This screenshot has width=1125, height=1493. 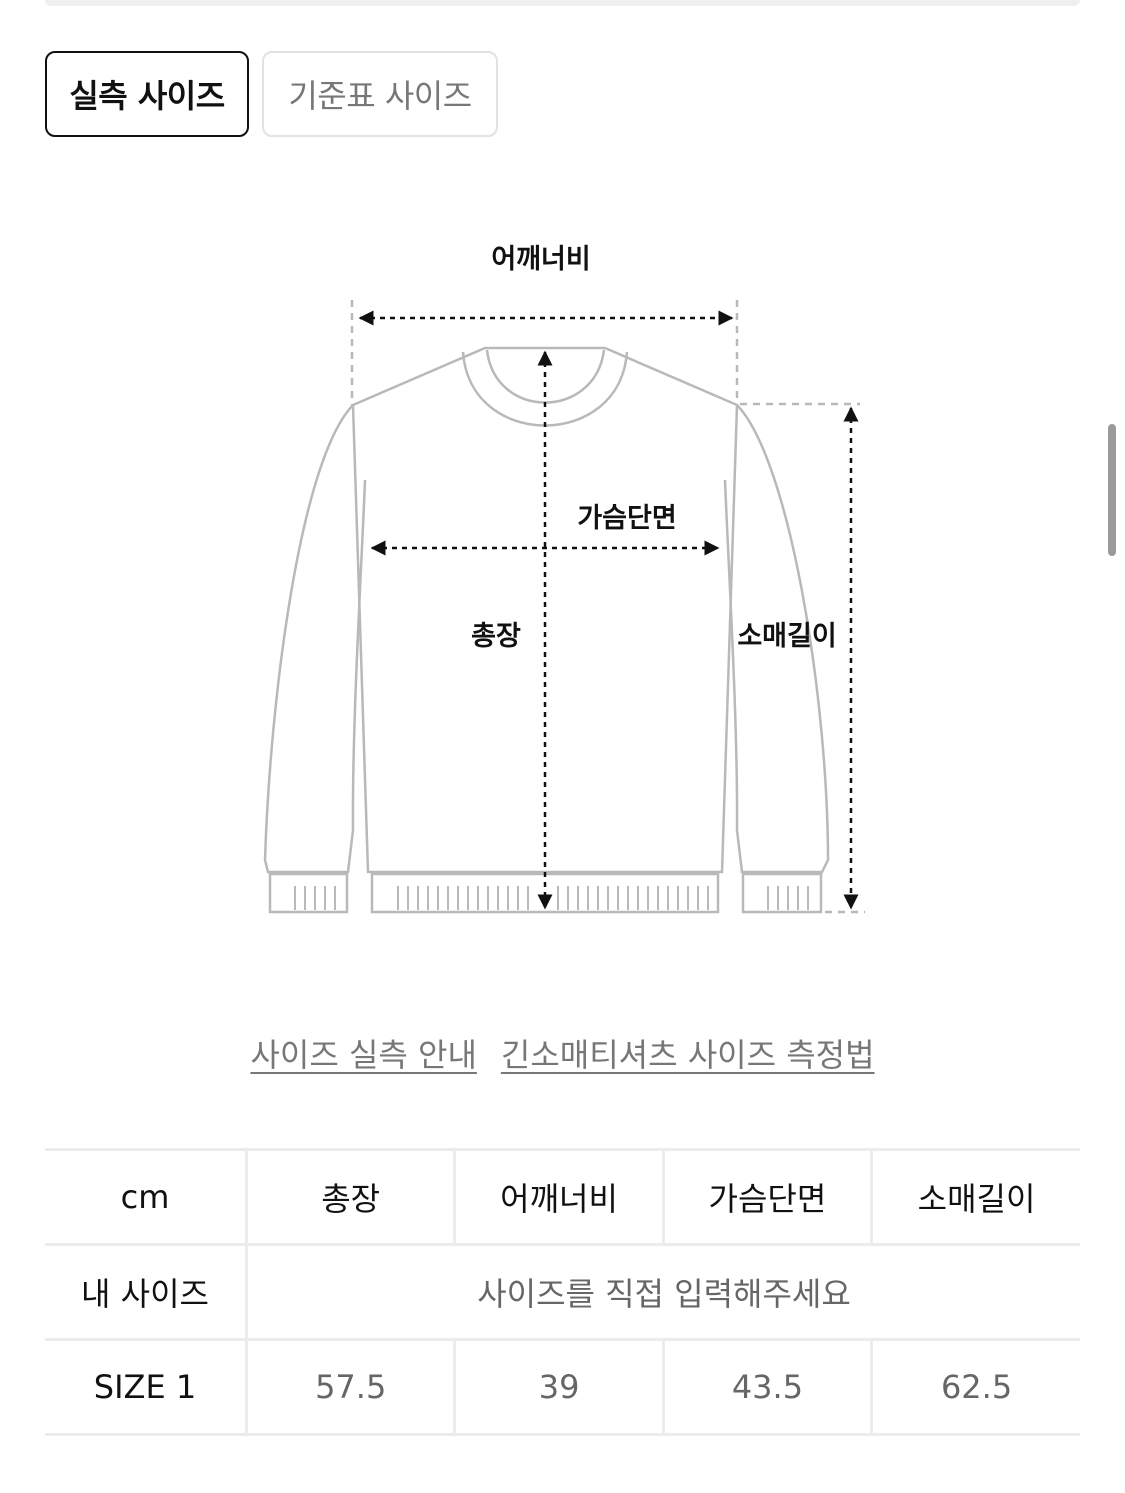 What do you see at coordinates (626, 518) in the screenshot?
I see `chest-label: 가슴단면` at bounding box center [626, 518].